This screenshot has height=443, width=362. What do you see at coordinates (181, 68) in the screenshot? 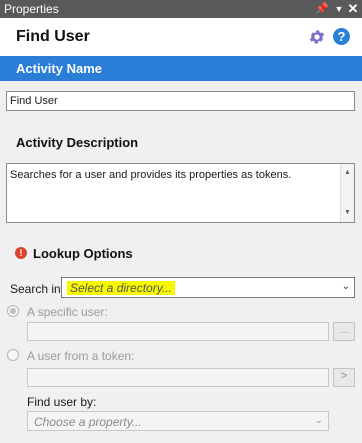
I see `activity-name-section: Activity Name` at bounding box center [181, 68].